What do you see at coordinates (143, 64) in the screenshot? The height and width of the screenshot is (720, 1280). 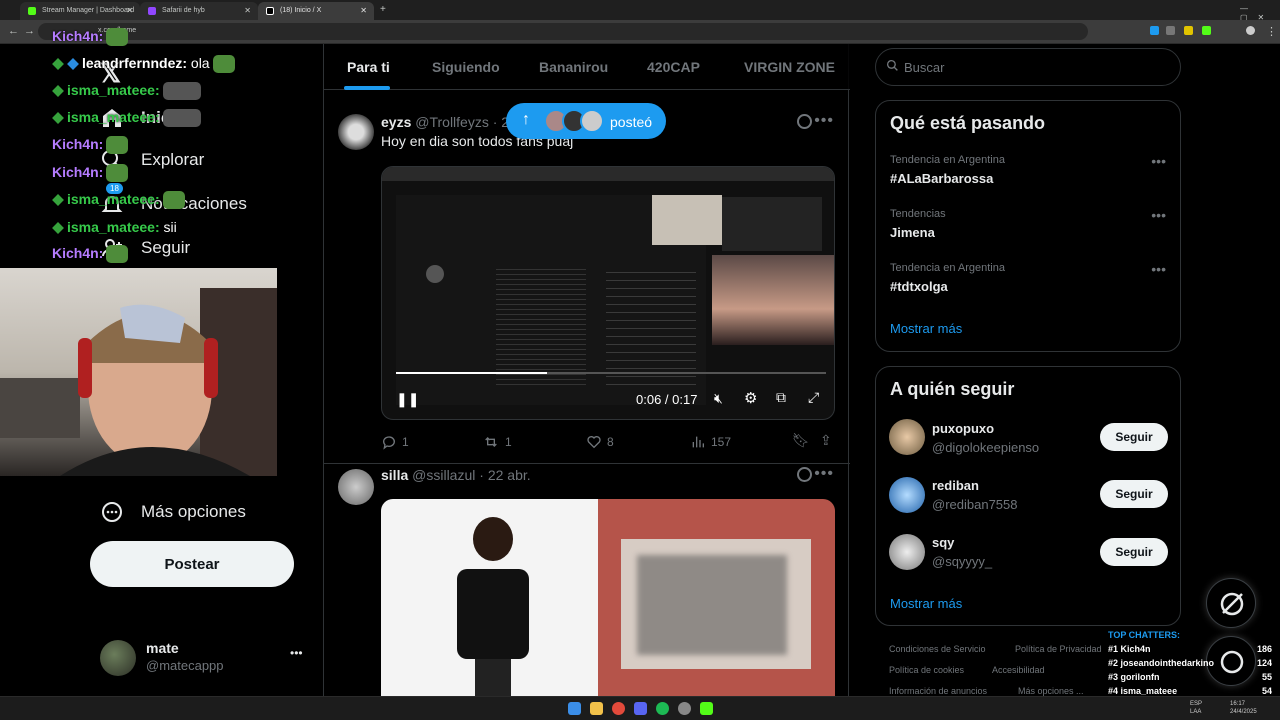 I see `chat-line: leandrfernndez: ola` at bounding box center [143, 64].